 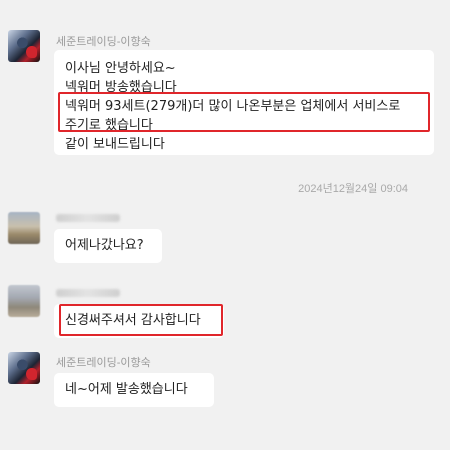 What do you see at coordinates (115, 144) in the screenshot?
I see `message-line: 같이 보내드립니다` at bounding box center [115, 144].